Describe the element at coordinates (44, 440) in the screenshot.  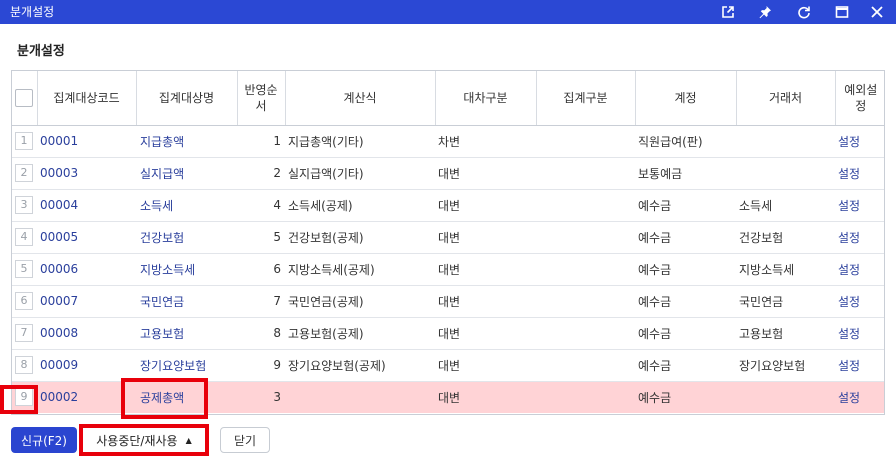
I see `new-button: 신규(F2)` at that location.